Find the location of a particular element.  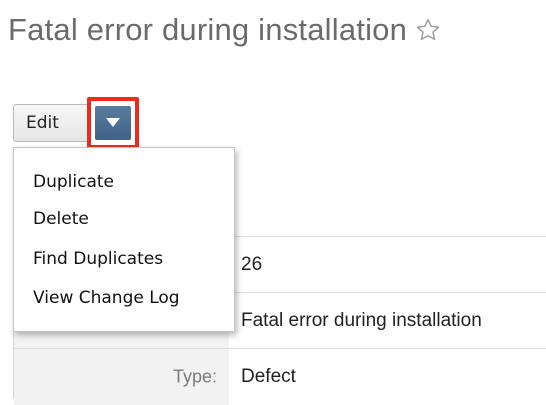

edit-action-group: Edit is located at coordinates (76, 123).